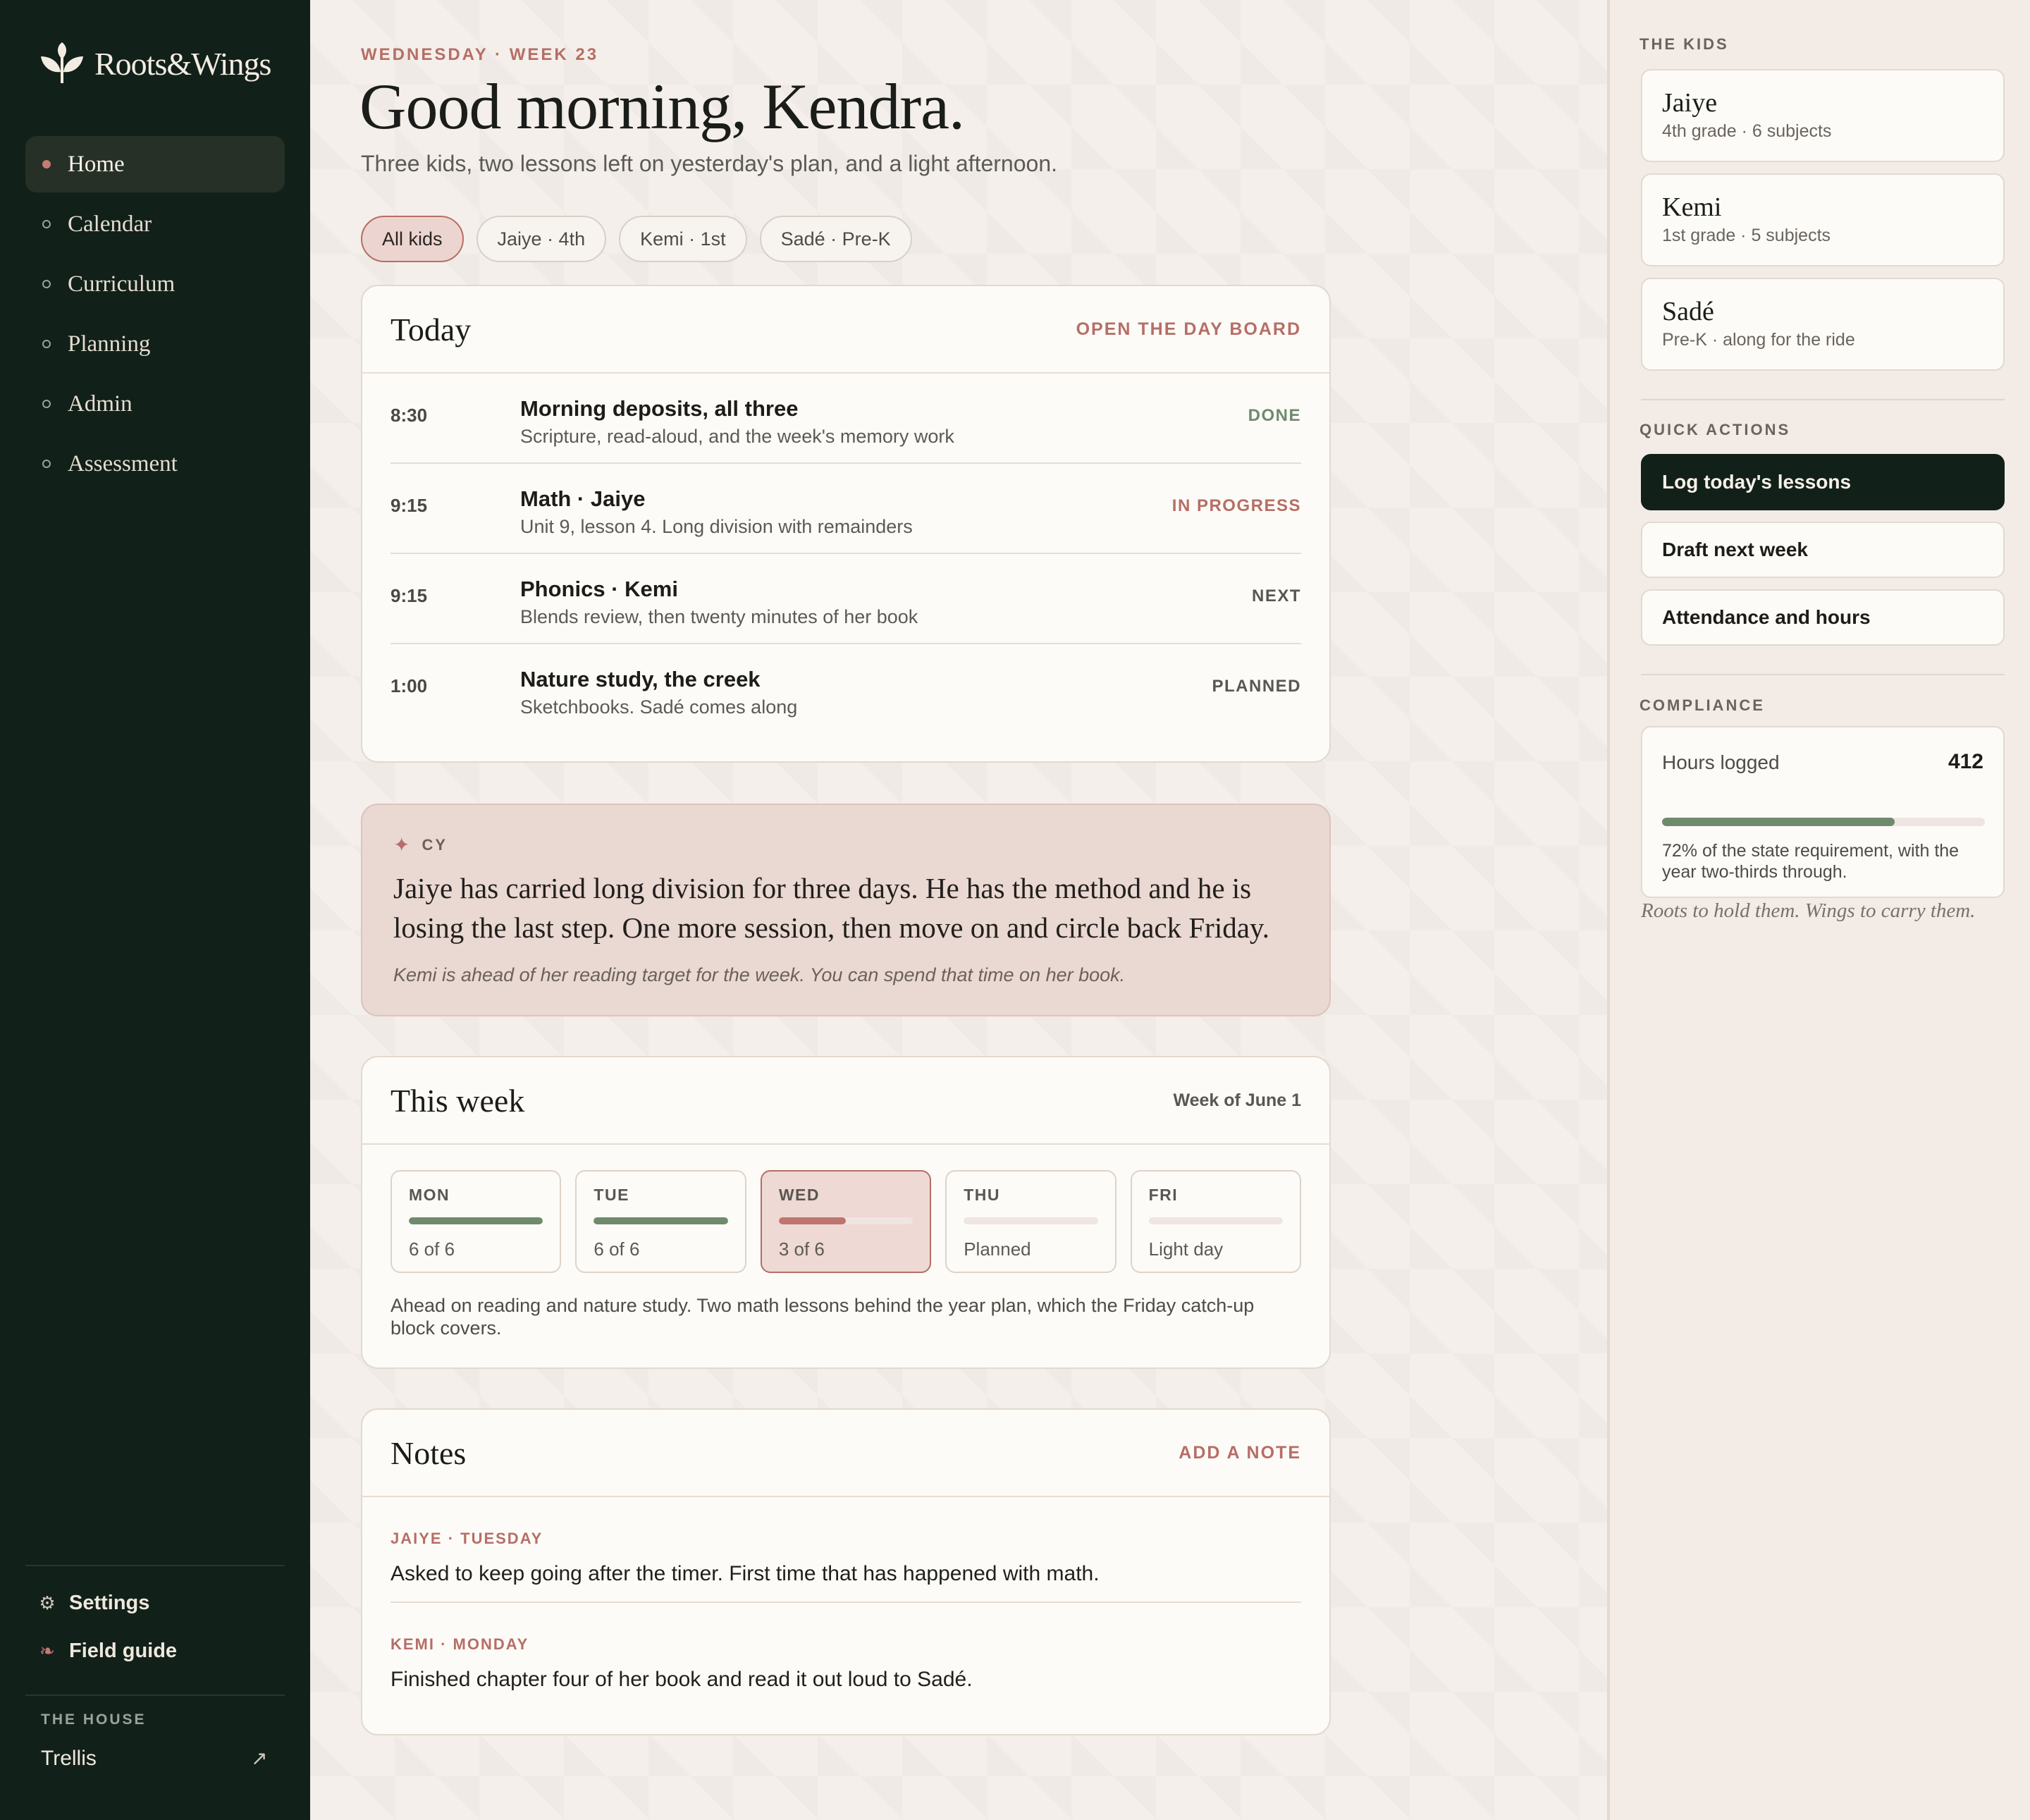  What do you see at coordinates (431, 329) in the screenshot?
I see `today-title: Today` at bounding box center [431, 329].